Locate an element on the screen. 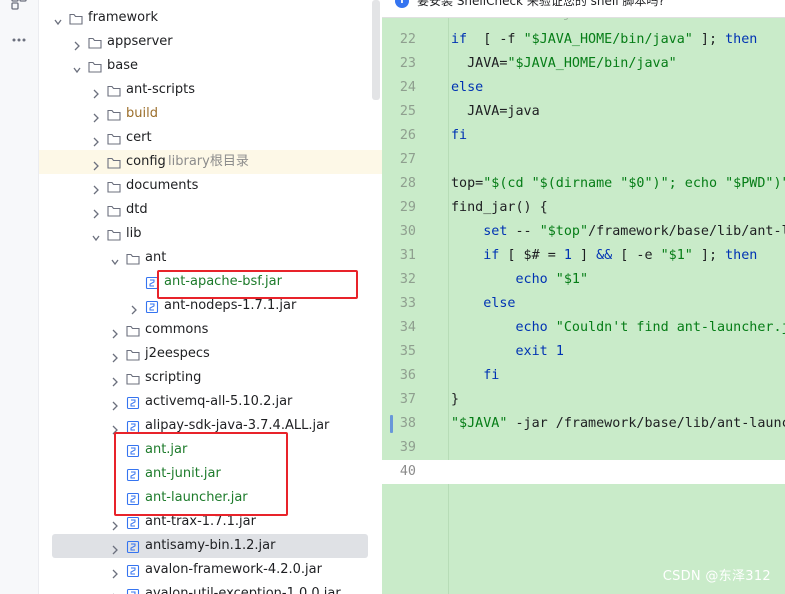  shellcheck-notification: i 要安装 ShellCheck 来验证您的 shell 脚本吗? is located at coordinates (583, 9).